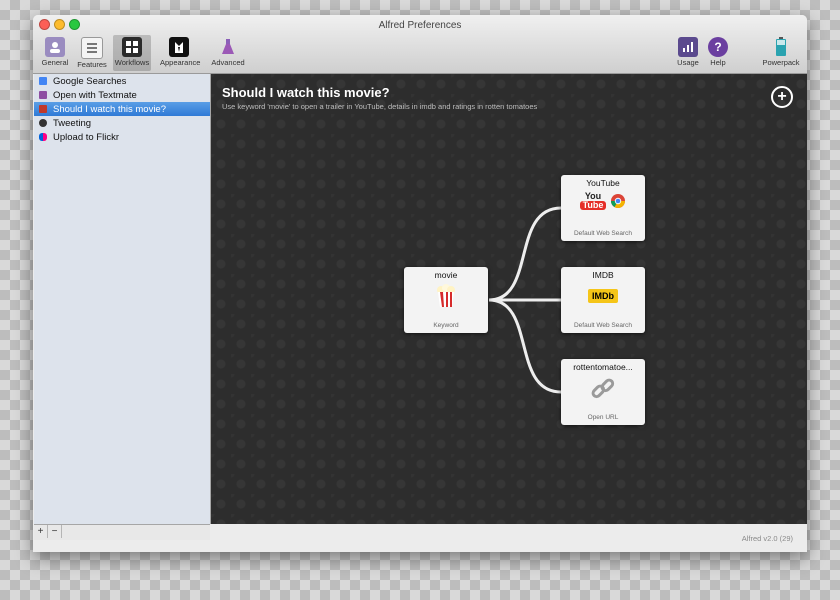  I want to click on youtube-node: YouTube You Tube Default Web Search, so click(603, 208).